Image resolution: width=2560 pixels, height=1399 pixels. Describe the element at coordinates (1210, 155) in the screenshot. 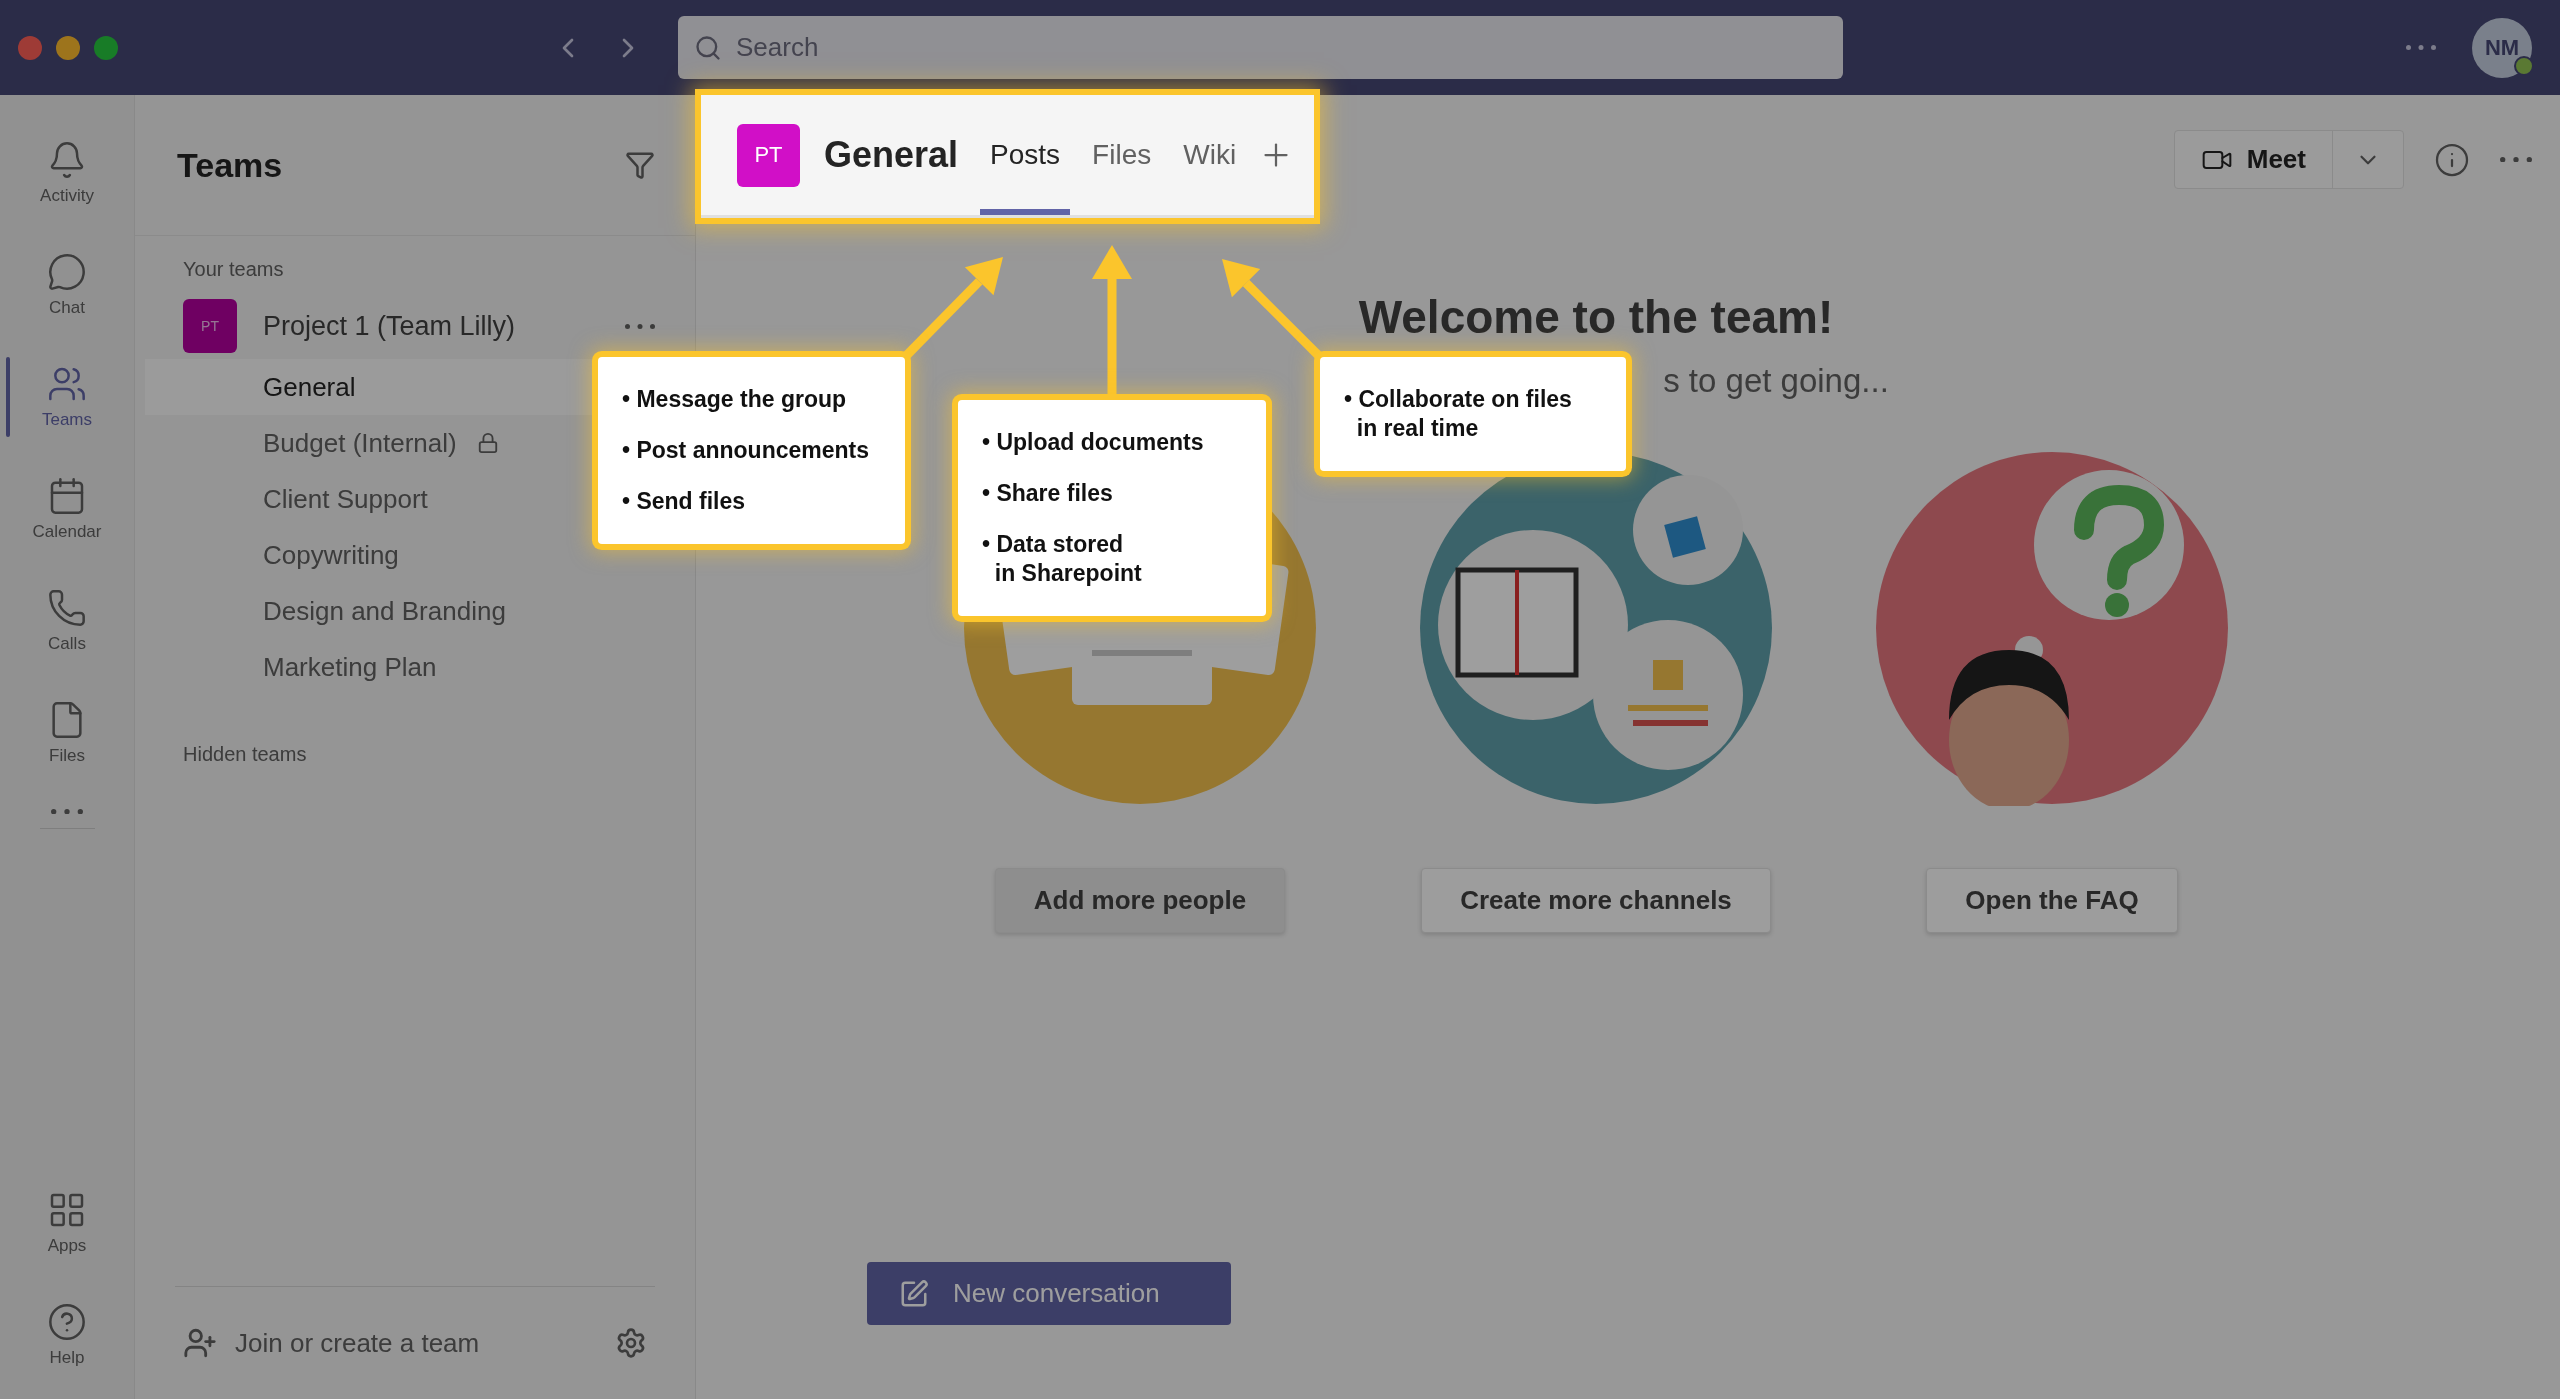

I see `channel-tab: Wiki` at that location.